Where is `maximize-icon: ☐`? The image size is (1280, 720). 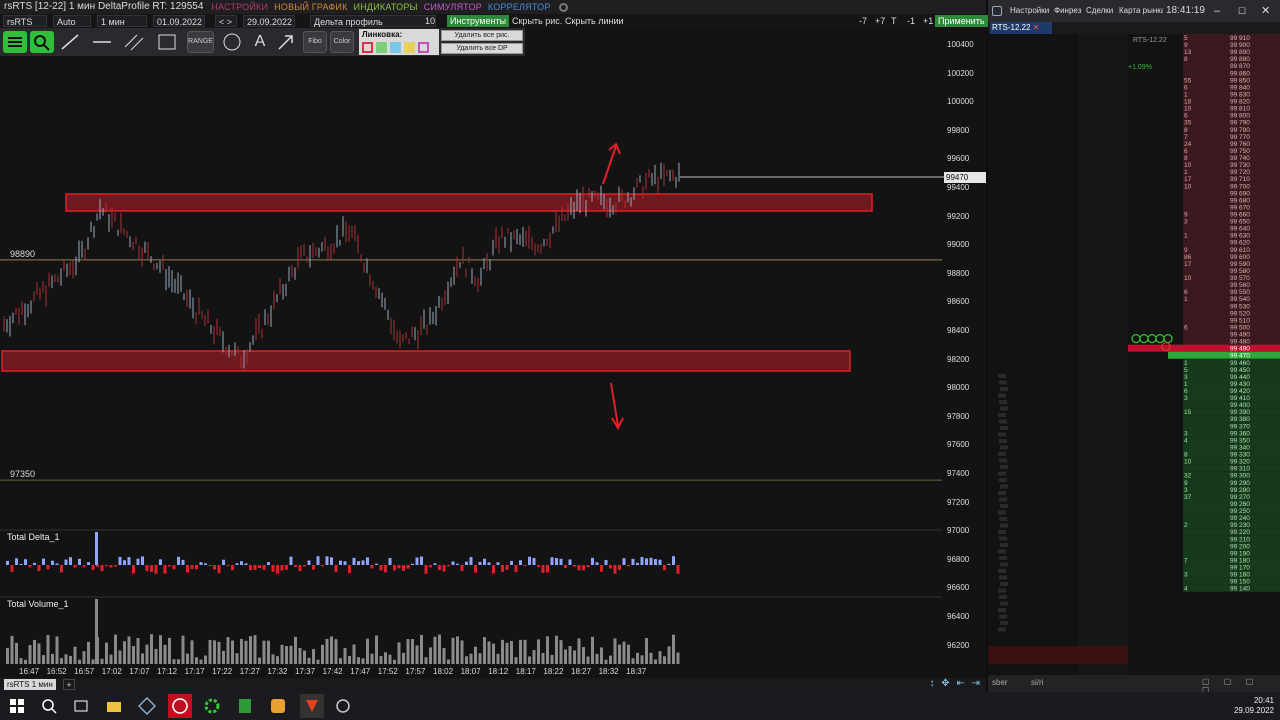 maximize-icon: ☐ is located at coordinates (1242, 11).